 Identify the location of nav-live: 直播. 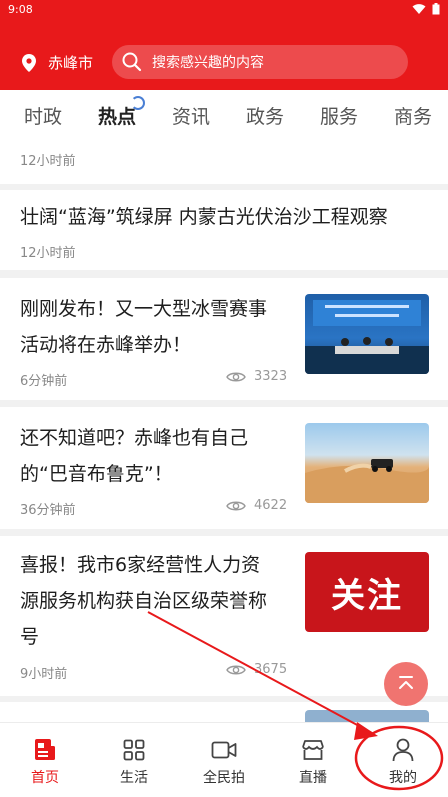
(313, 762).